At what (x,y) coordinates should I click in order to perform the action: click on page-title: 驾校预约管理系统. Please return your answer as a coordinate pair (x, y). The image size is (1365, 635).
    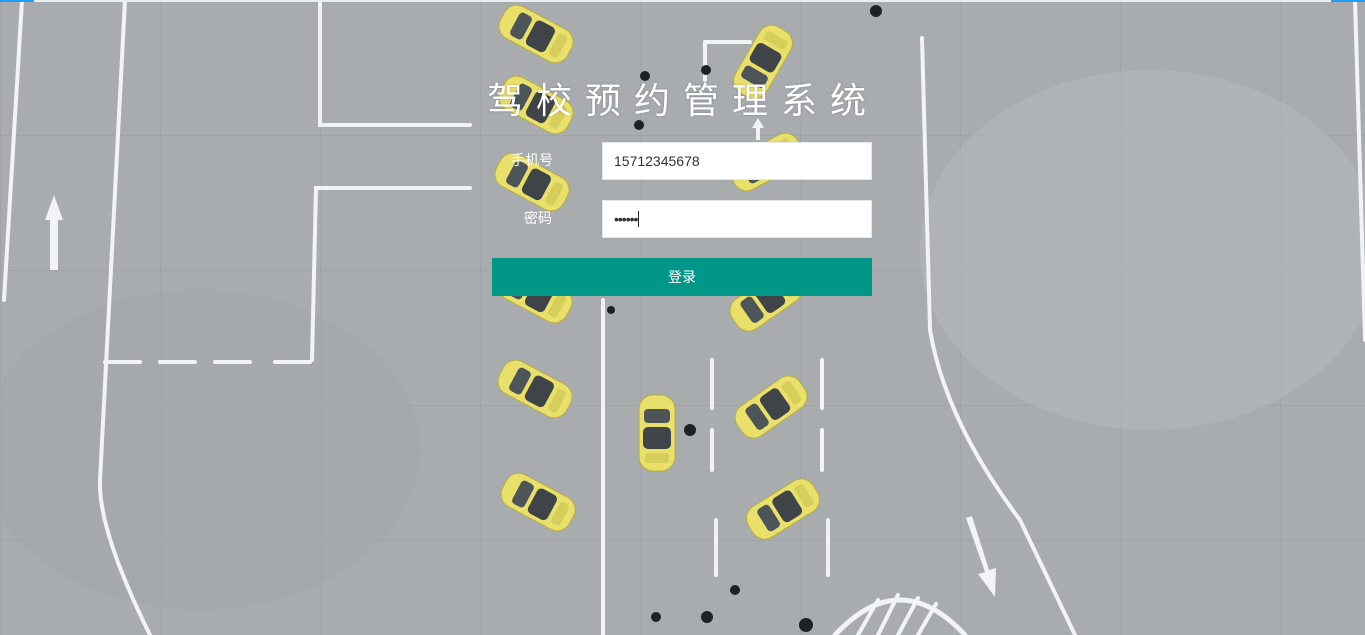
    Looking at the image, I should click on (682, 101).